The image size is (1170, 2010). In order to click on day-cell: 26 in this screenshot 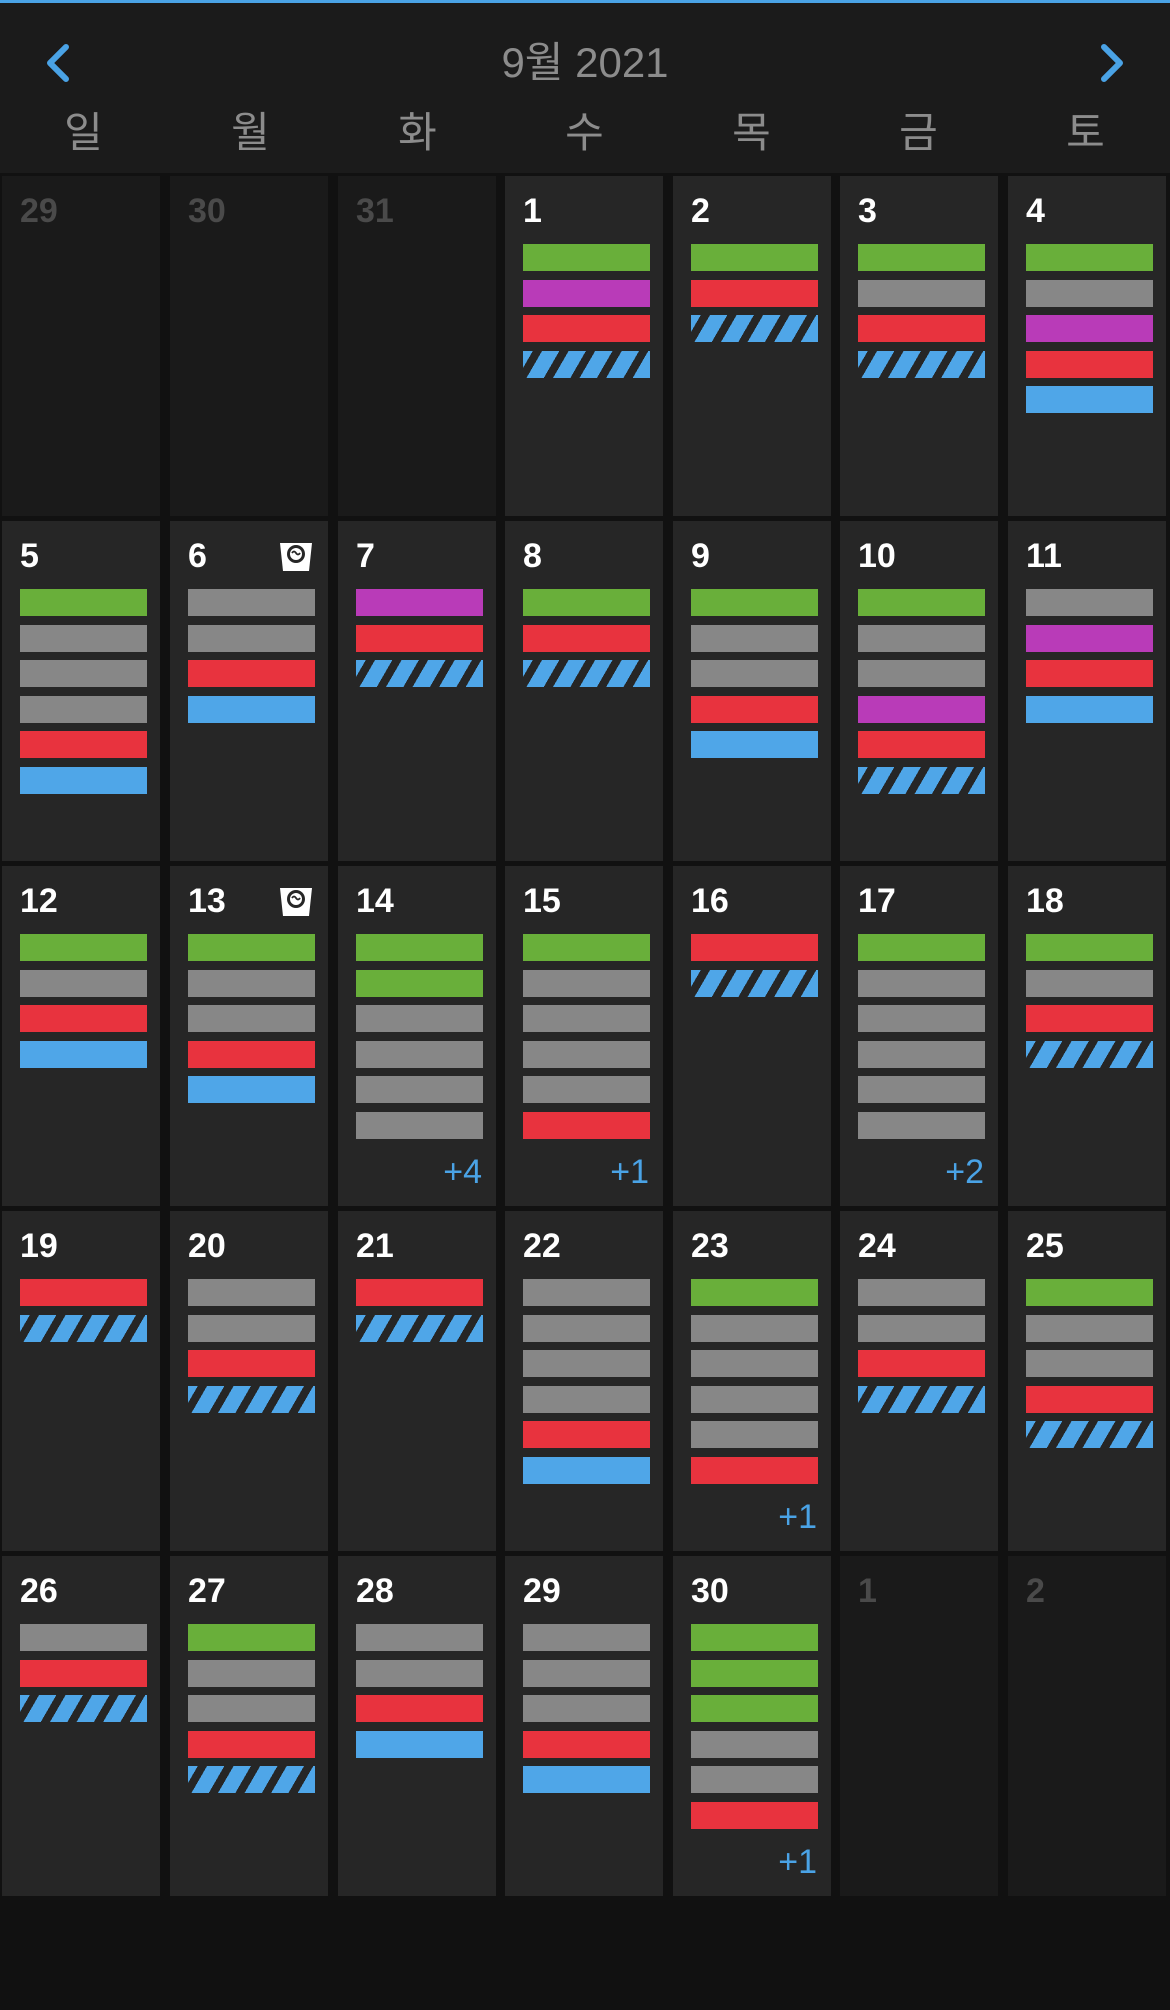, I will do `click(81, 1726)`.